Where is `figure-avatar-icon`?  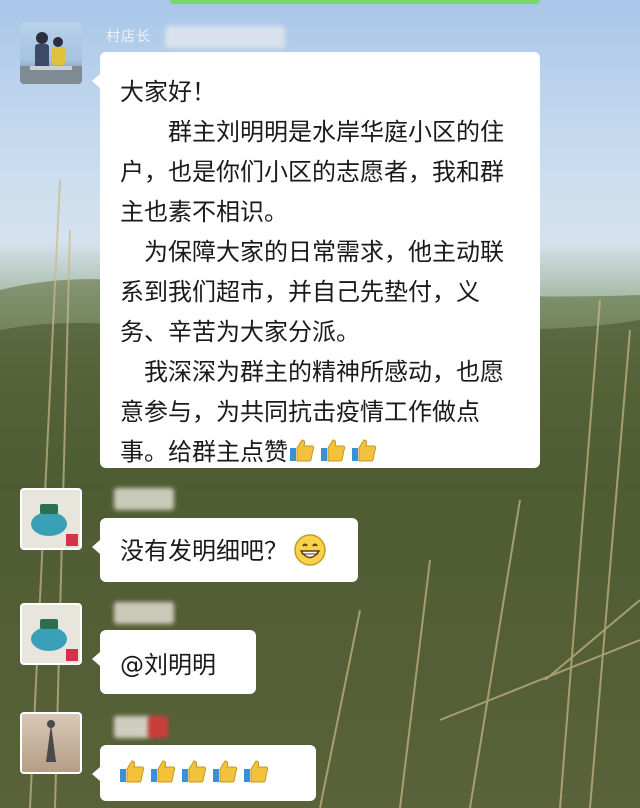 figure-avatar-icon is located at coordinates (51, 741).